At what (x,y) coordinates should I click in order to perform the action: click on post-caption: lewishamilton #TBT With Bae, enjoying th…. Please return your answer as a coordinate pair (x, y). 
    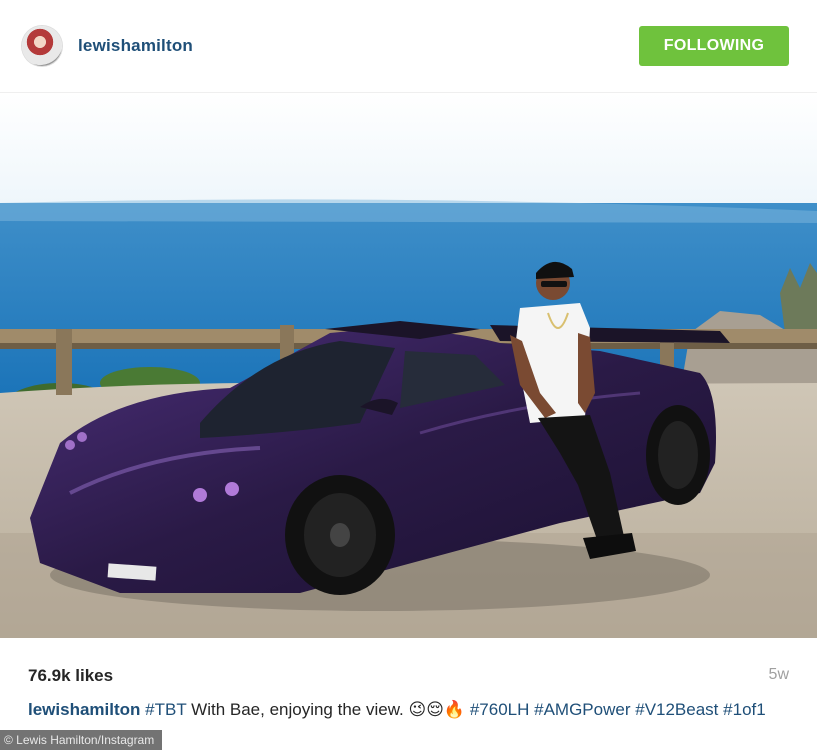
    Looking at the image, I should click on (408, 710).